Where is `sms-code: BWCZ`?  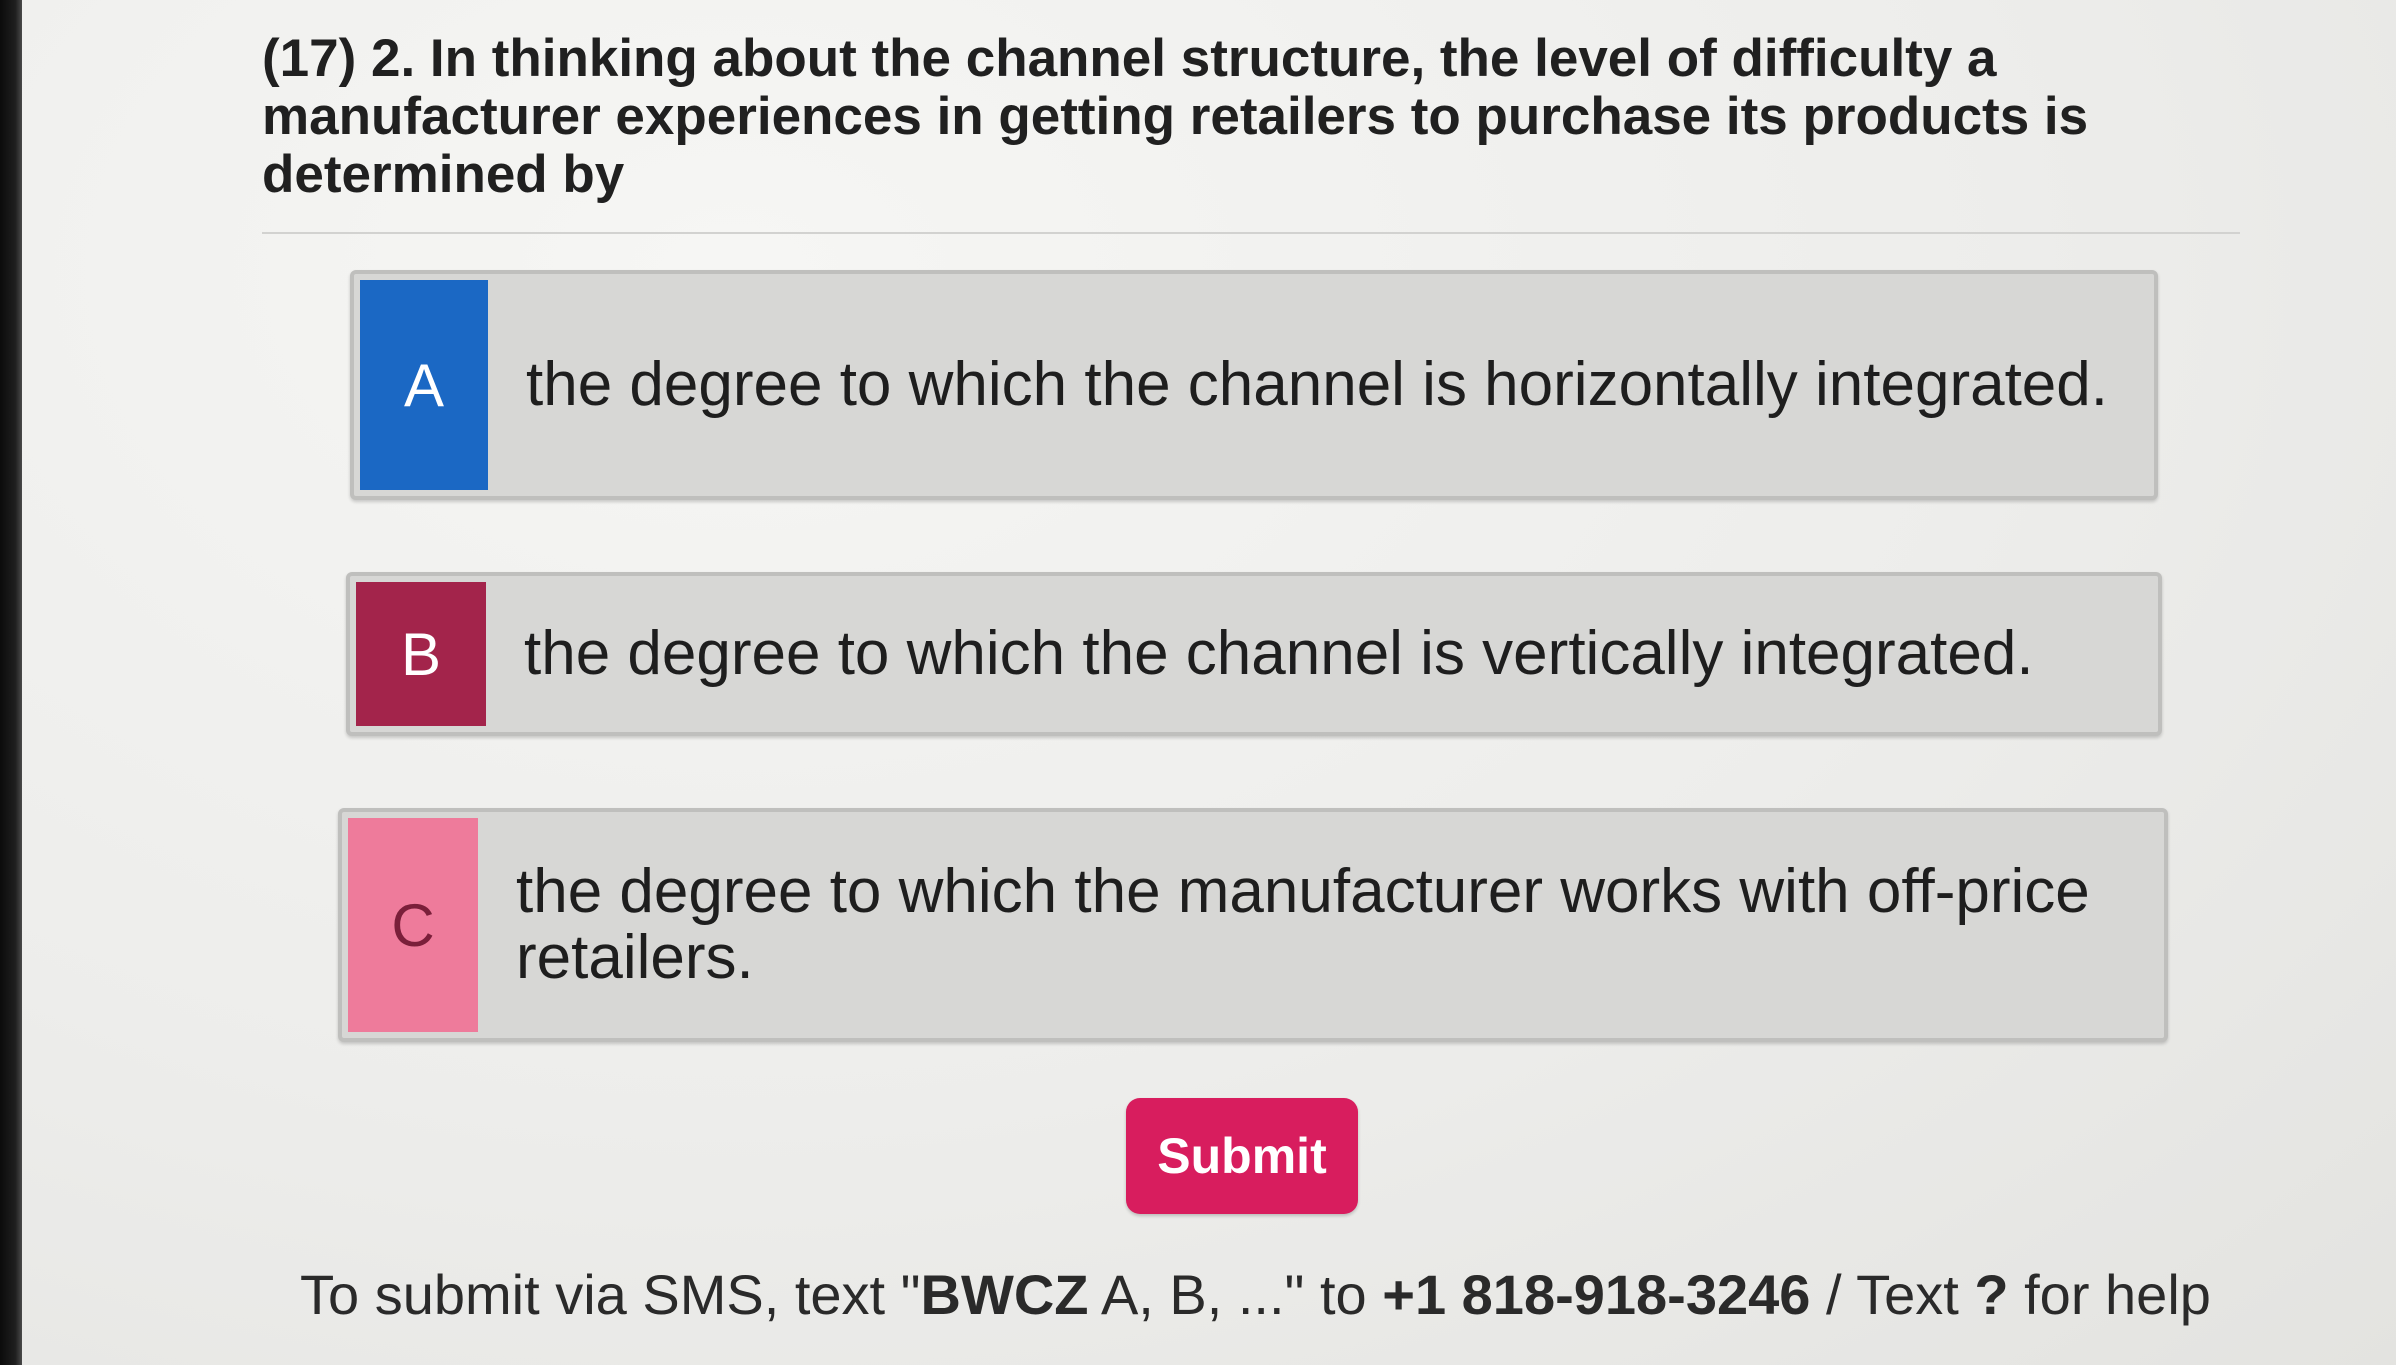
sms-code: BWCZ is located at coordinates (1004, 1294).